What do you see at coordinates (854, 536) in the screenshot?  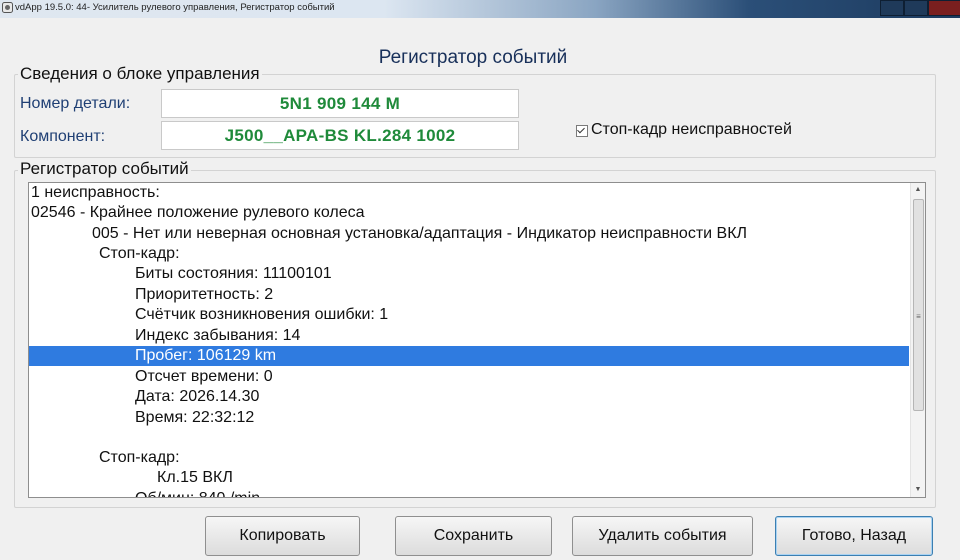 I see `done-back-button: Готово, Назад` at bounding box center [854, 536].